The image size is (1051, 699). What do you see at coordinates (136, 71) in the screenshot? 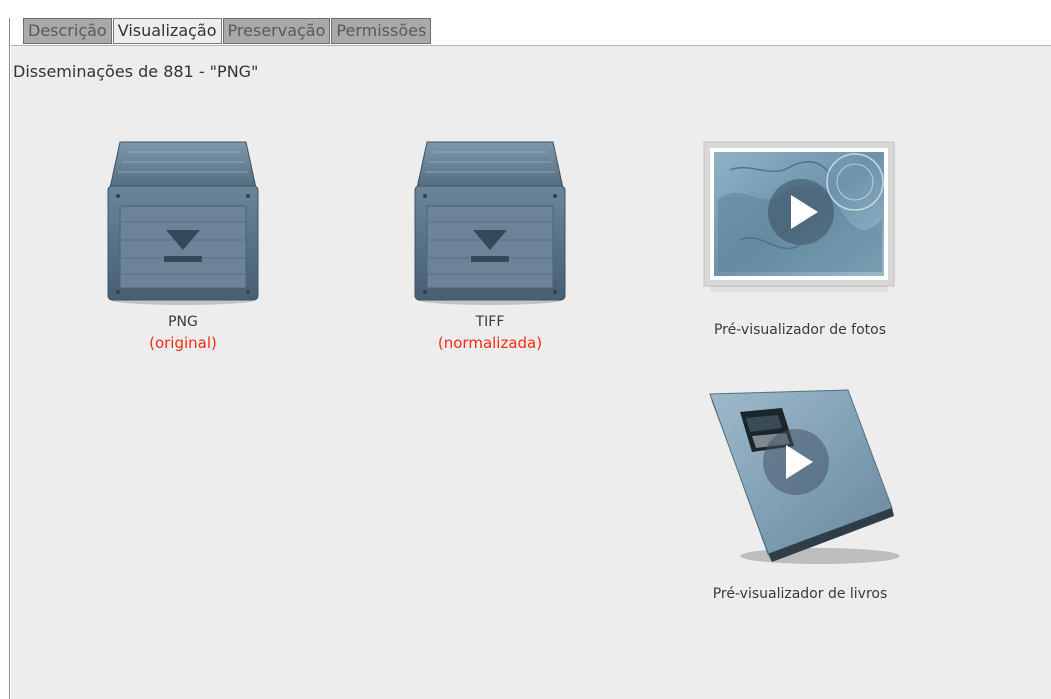
I see `page-title: Disseminações de 881 - "PNG"` at bounding box center [136, 71].